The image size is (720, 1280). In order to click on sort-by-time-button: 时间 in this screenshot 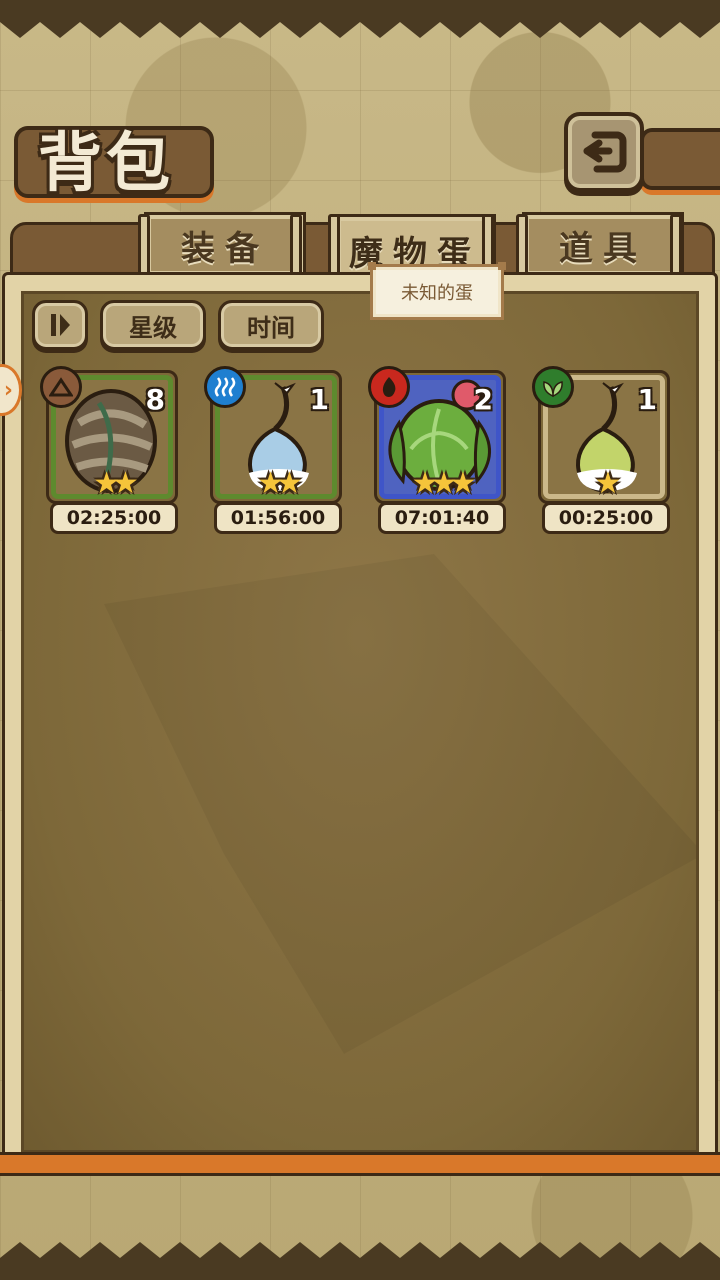, I will do `click(271, 325)`.